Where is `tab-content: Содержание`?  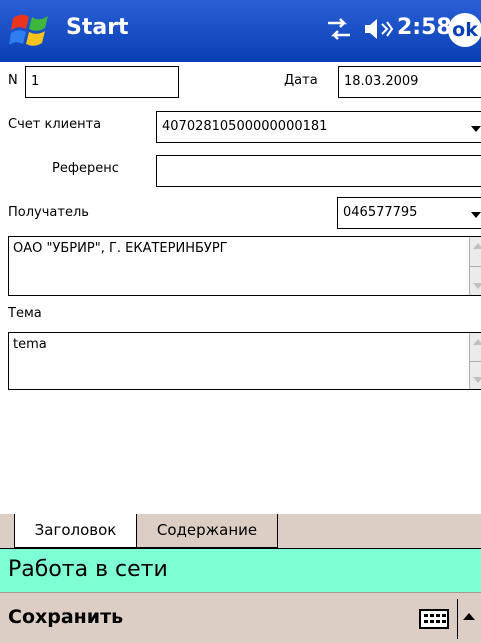
tab-content: Содержание is located at coordinates (207, 531).